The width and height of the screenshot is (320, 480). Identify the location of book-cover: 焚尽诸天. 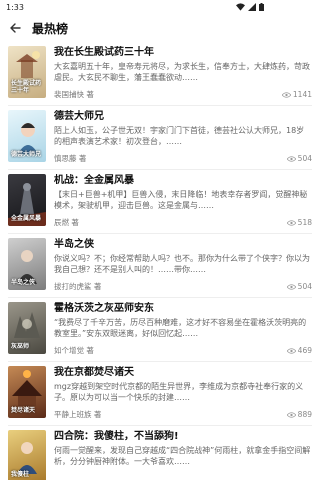
(27, 392).